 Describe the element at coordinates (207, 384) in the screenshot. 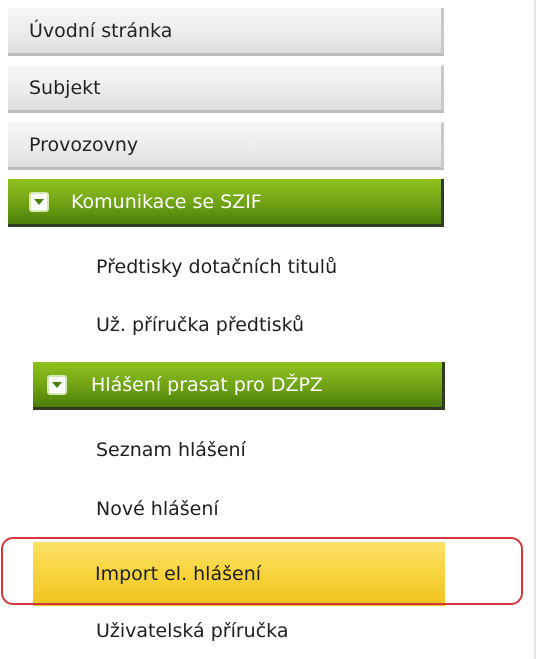

I see `subsection-label: Hlášení prasat pro DŽPZ` at that location.